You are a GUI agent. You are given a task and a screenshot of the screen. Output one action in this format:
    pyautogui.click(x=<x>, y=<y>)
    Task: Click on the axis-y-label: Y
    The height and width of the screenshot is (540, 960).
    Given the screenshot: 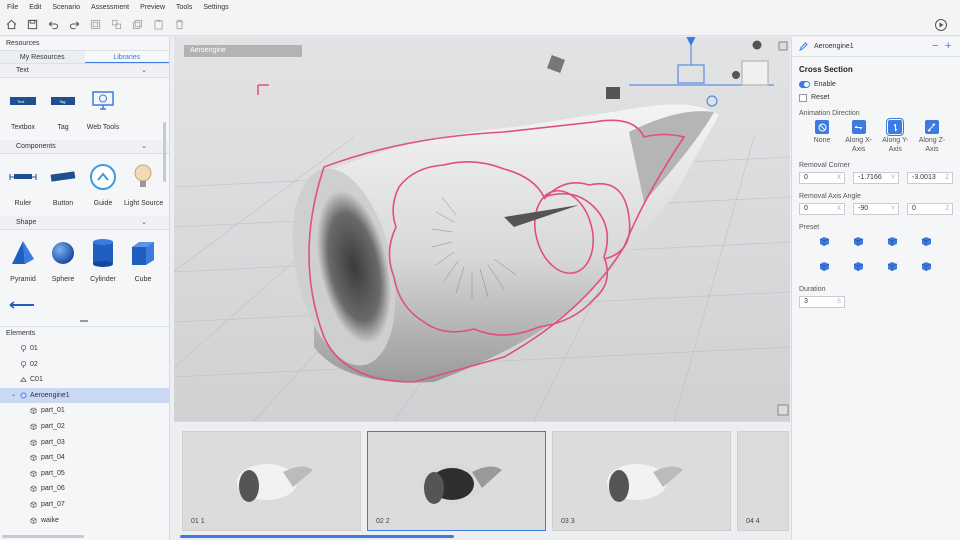 What is the action you would take?
    pyautogui.click(x=892, y=209)
    